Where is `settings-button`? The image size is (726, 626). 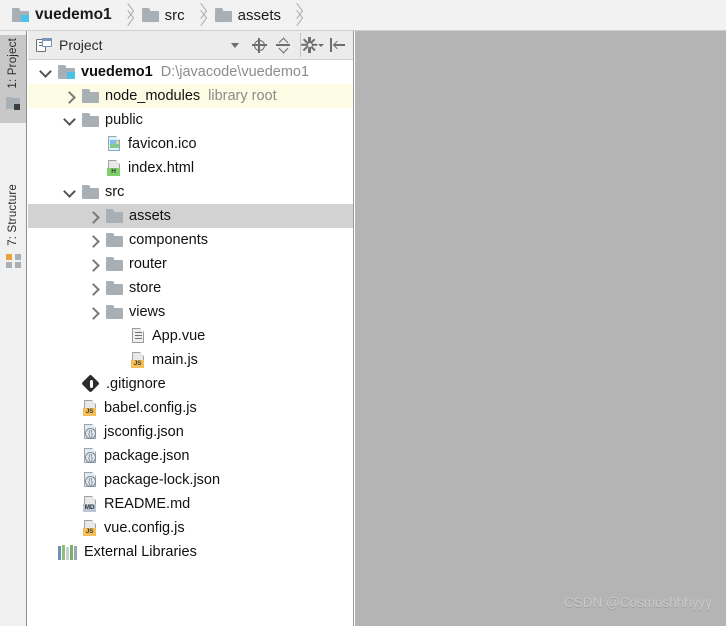 settings-button is located at coordinates (312, 45).